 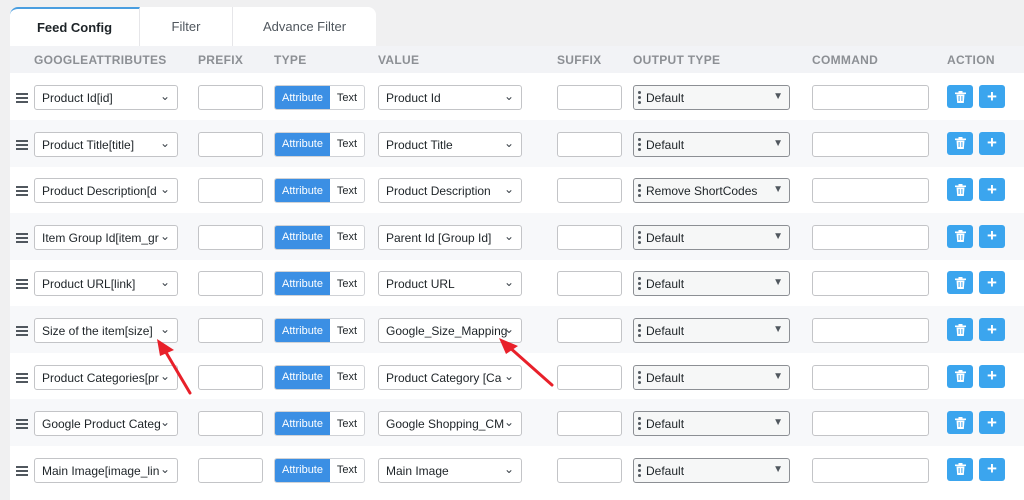 I want to click on red-arrow-value, so click(x=526, y=362).